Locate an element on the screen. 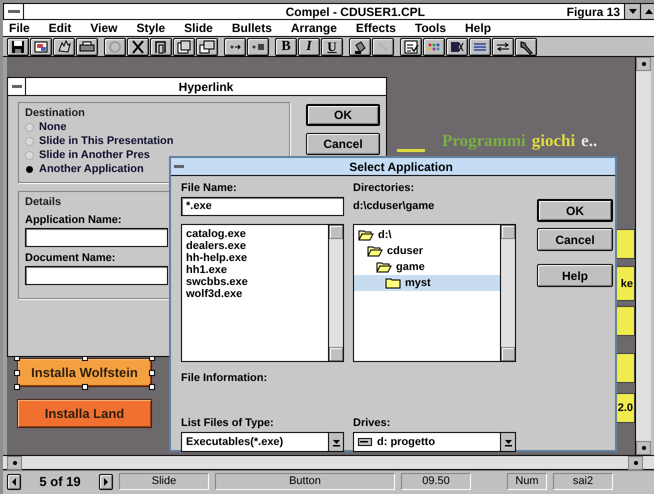  menu-item: Help is located at coordinates (478, 28).